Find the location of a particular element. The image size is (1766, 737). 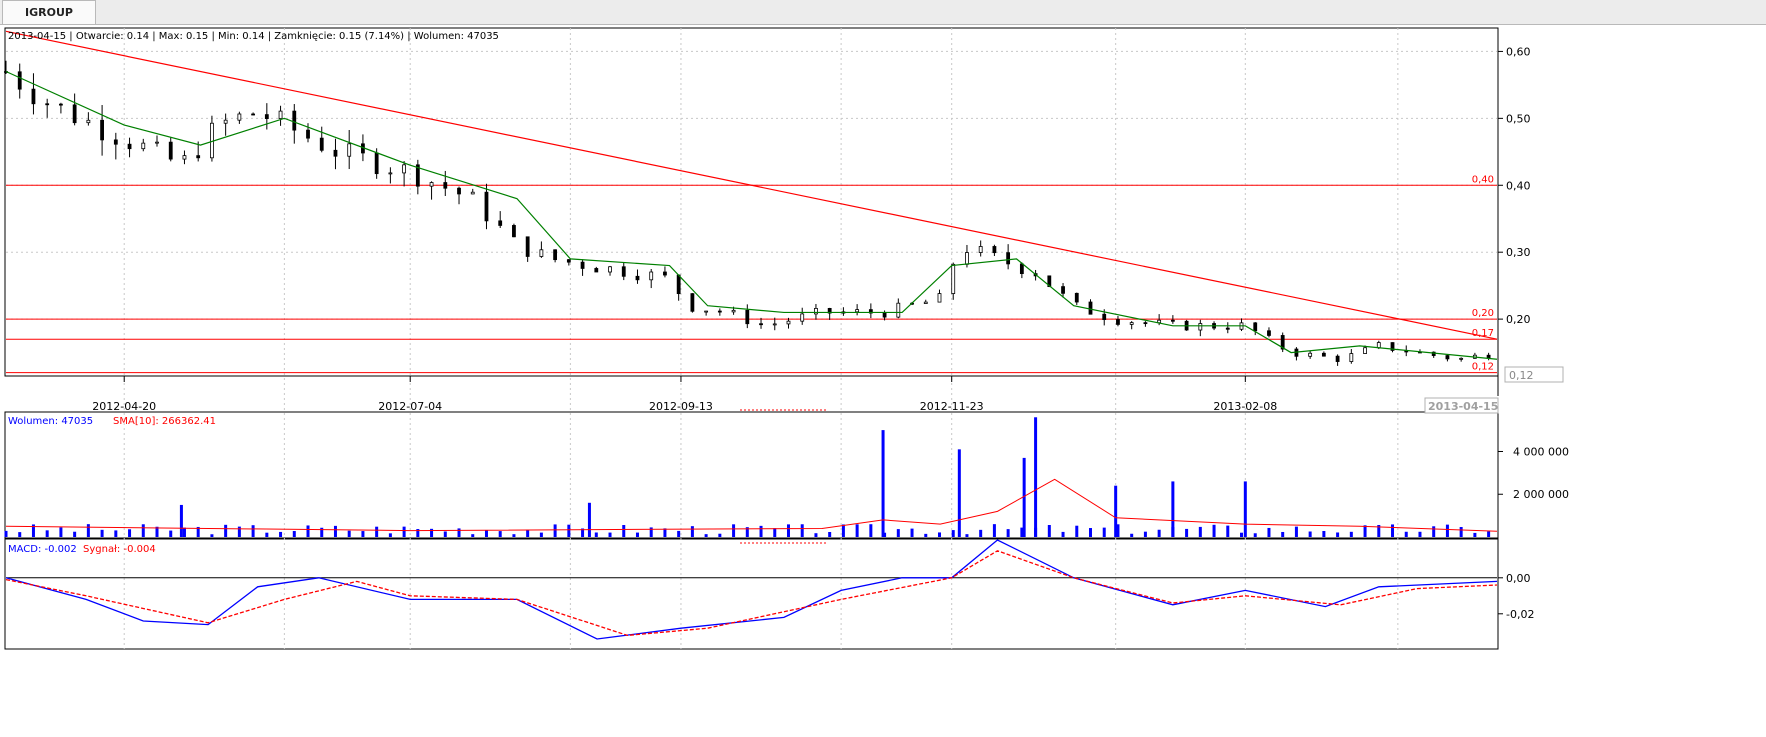

y-tick-label: 0,40 is located at coordinates (1518, 185).